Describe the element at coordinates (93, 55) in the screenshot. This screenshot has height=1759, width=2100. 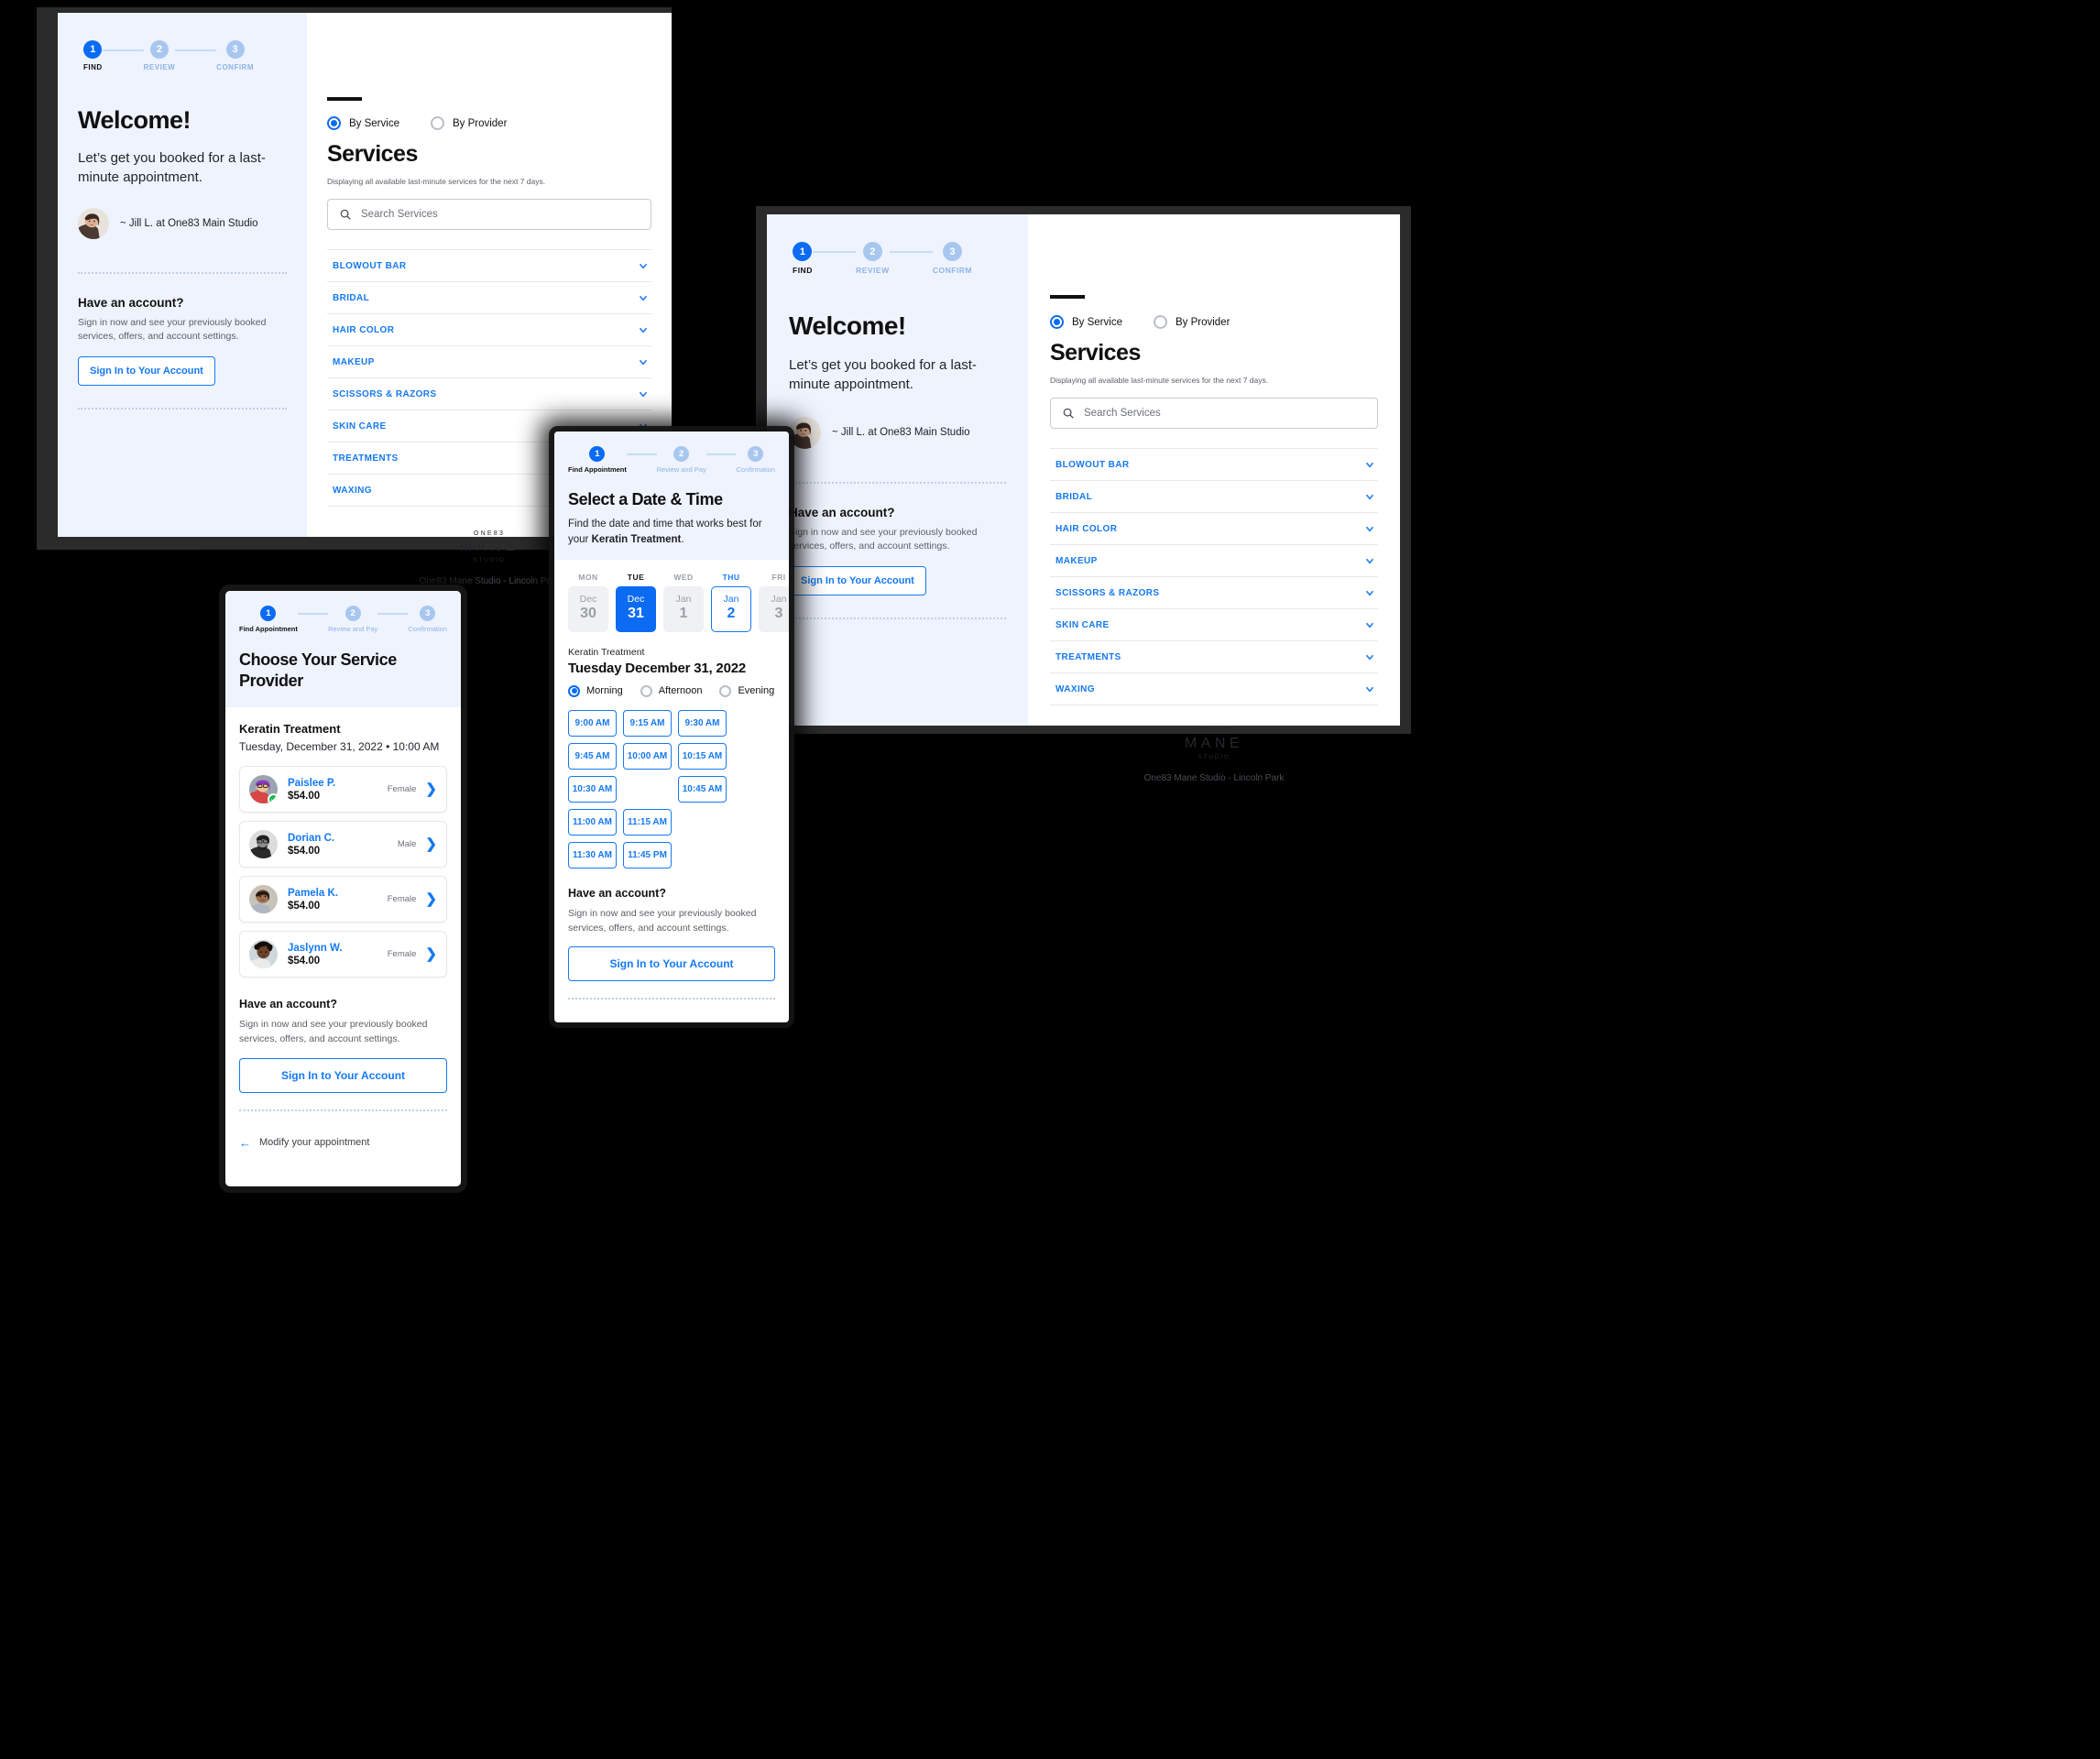
I see `win1-step-1: 1 FIND` at that location.